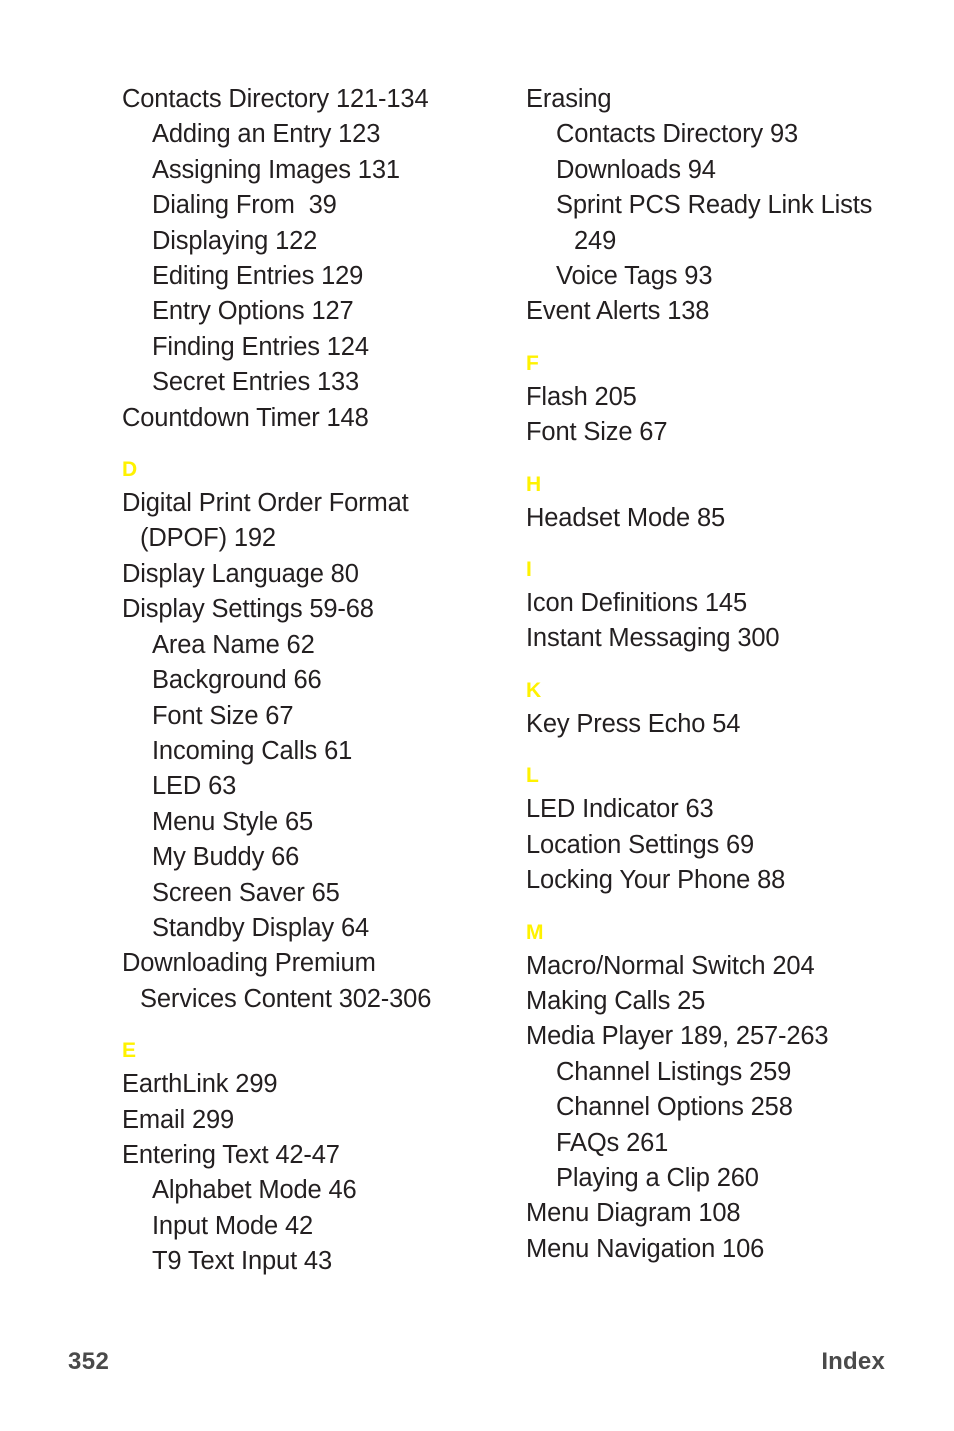 The height and width of the screenshot is (1431, 954). I want to click on index-entry: T9 Text Input 43, so click(242, 1261).